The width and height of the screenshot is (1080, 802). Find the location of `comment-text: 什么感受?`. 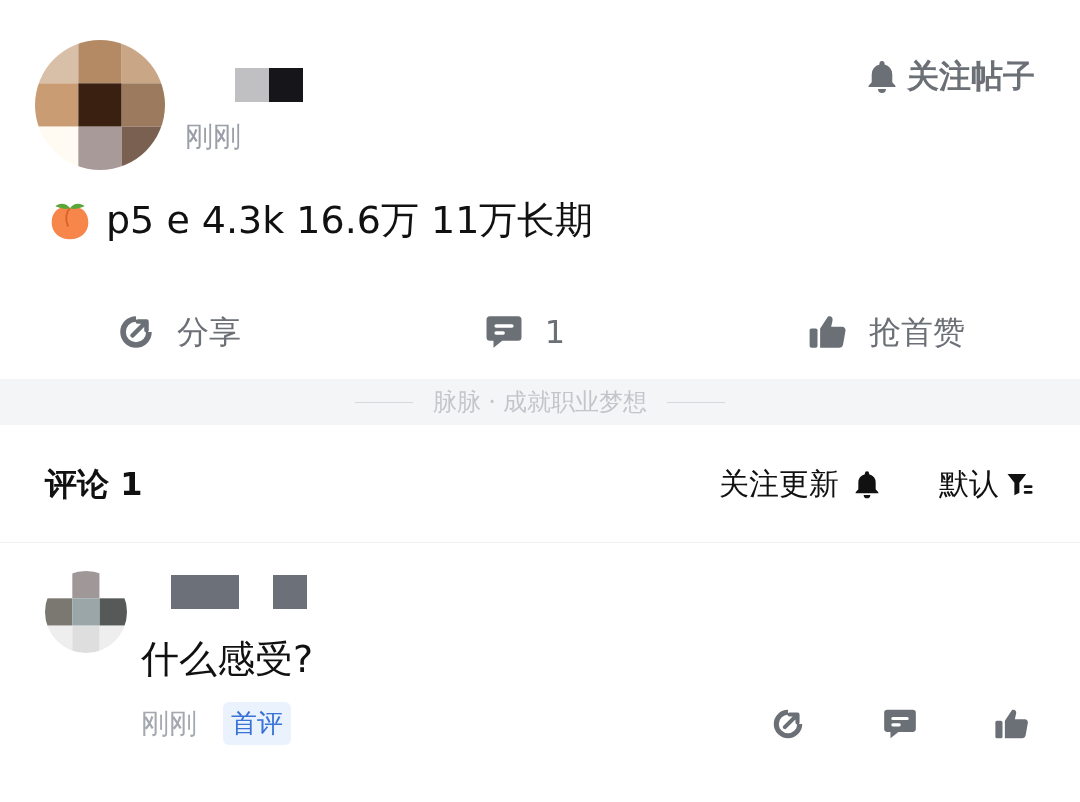

comment-text: 什么感受? is located at coordinates (228, 659).